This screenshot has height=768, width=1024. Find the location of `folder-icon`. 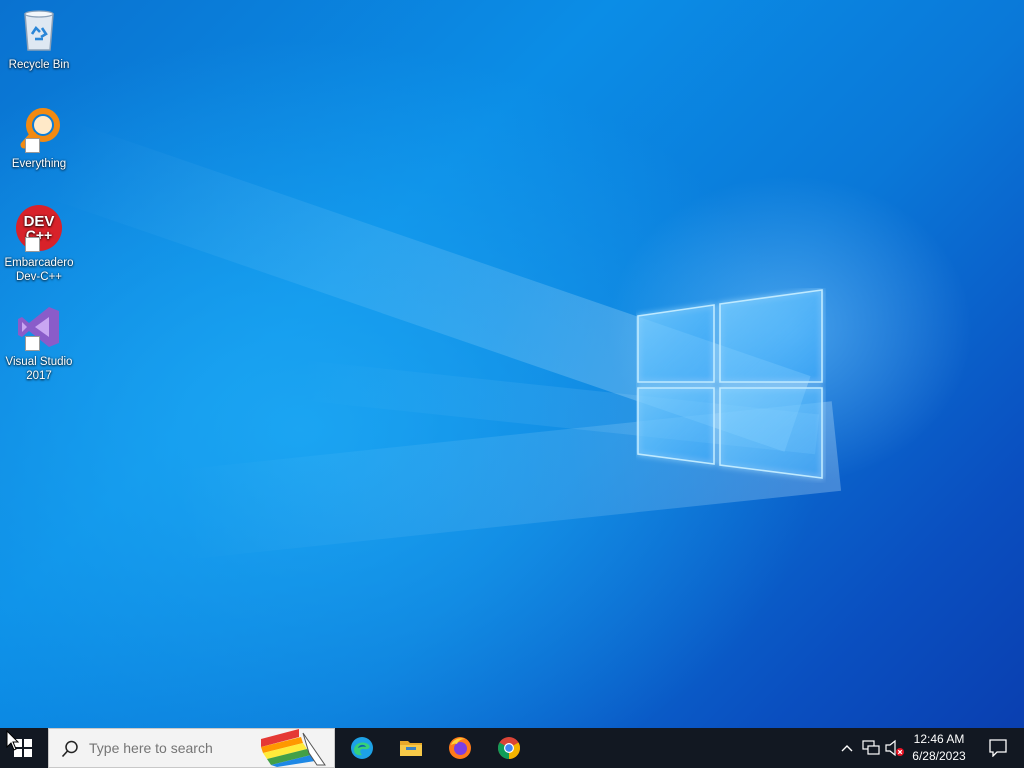

folder-icon is located at coordinates (411, 748).